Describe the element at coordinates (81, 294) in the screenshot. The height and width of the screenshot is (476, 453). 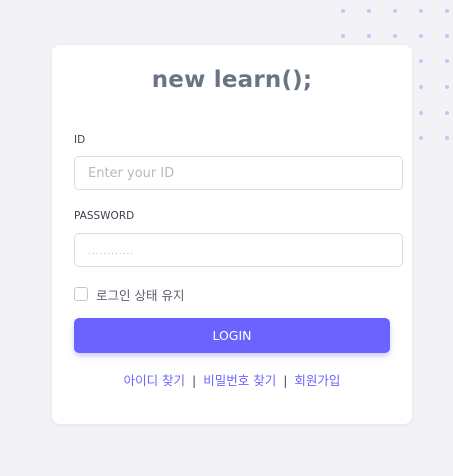
I see `remember-me-checkbox` at that location.